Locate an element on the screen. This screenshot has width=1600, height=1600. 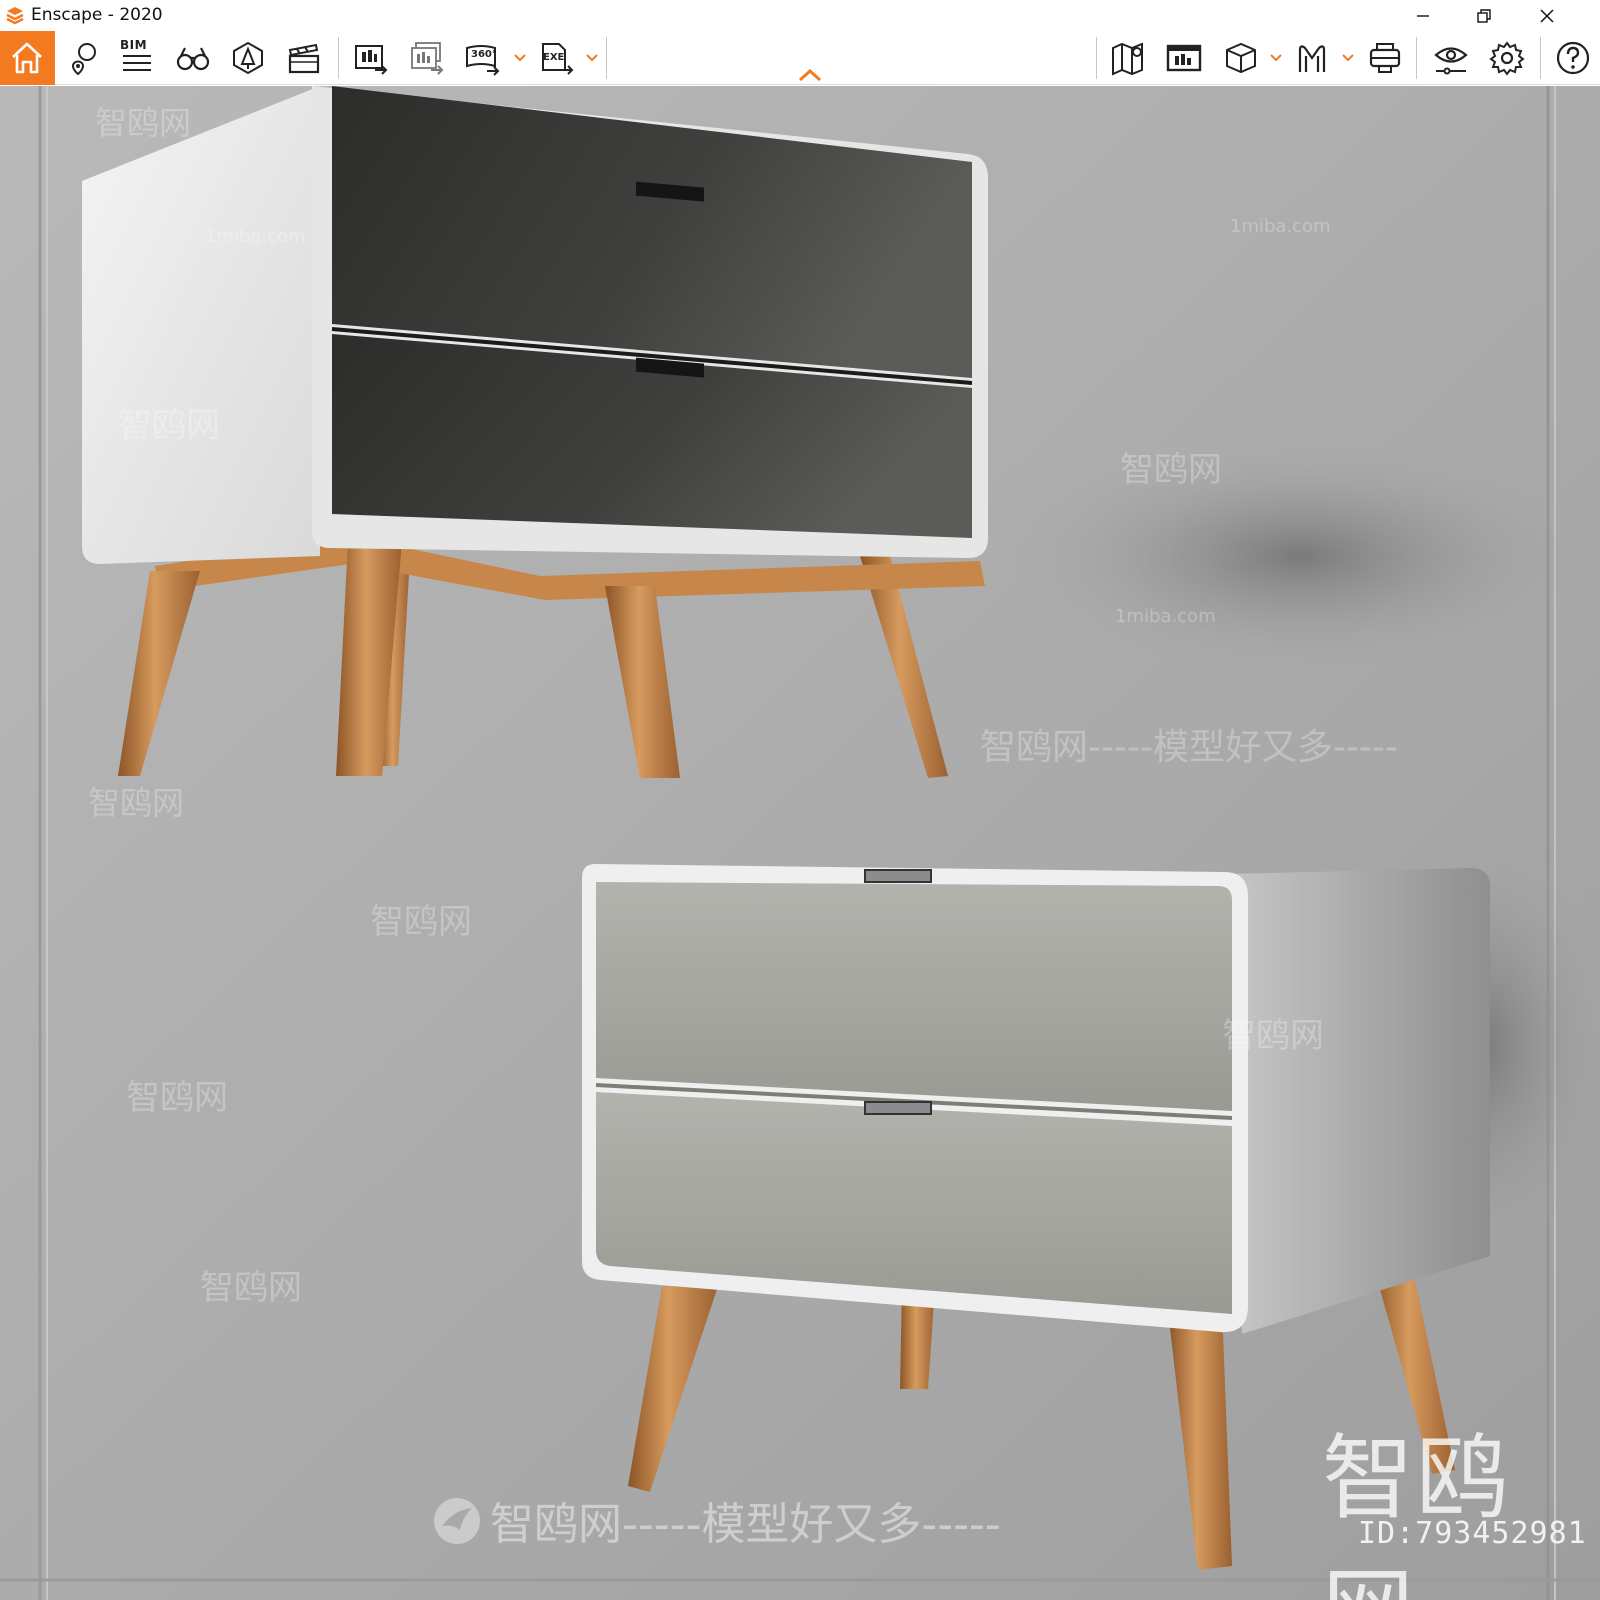
binoculars-button is located at coordinates (193, 58).